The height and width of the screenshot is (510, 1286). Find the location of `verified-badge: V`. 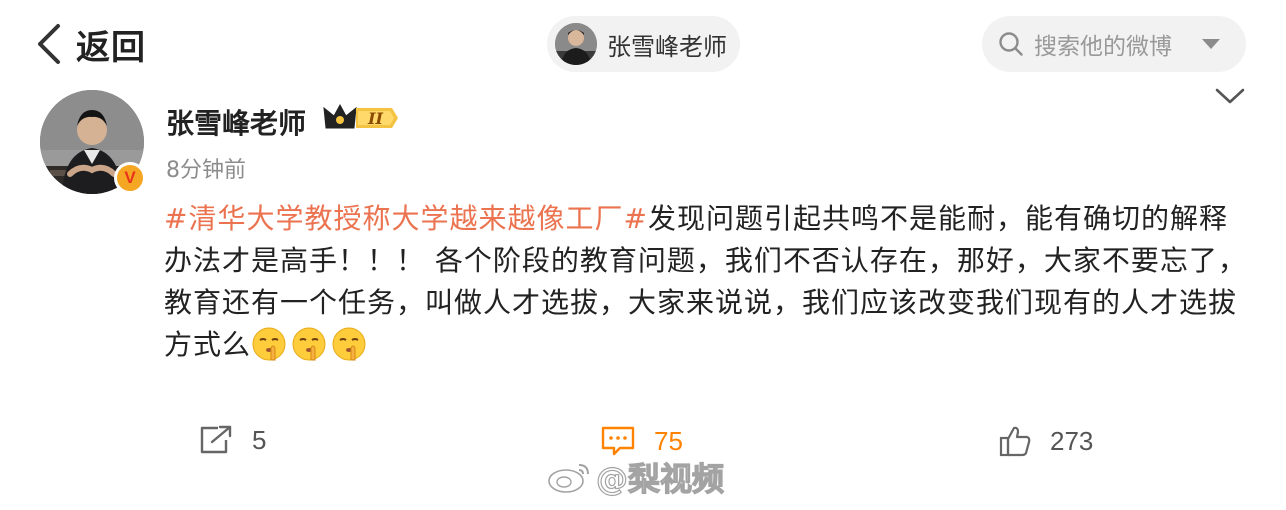

verified-badge: V is located at coordinates (130, 178).